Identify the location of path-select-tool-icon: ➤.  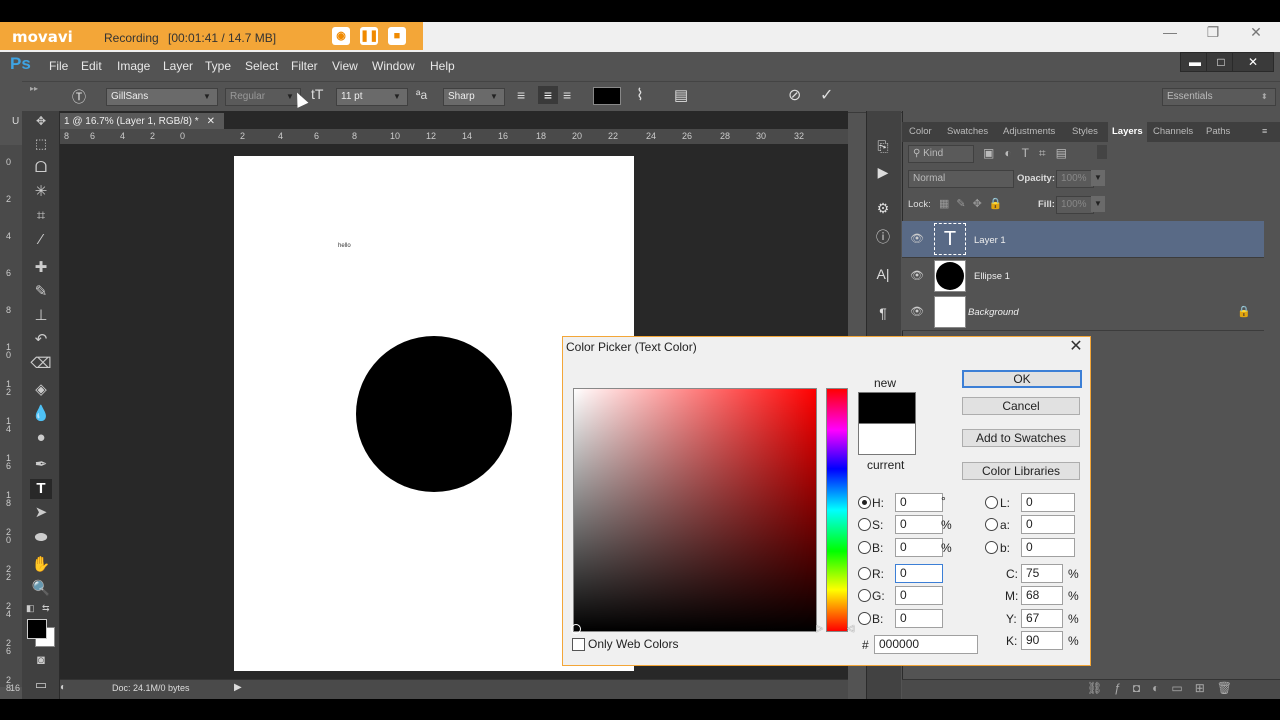
(41, 513).